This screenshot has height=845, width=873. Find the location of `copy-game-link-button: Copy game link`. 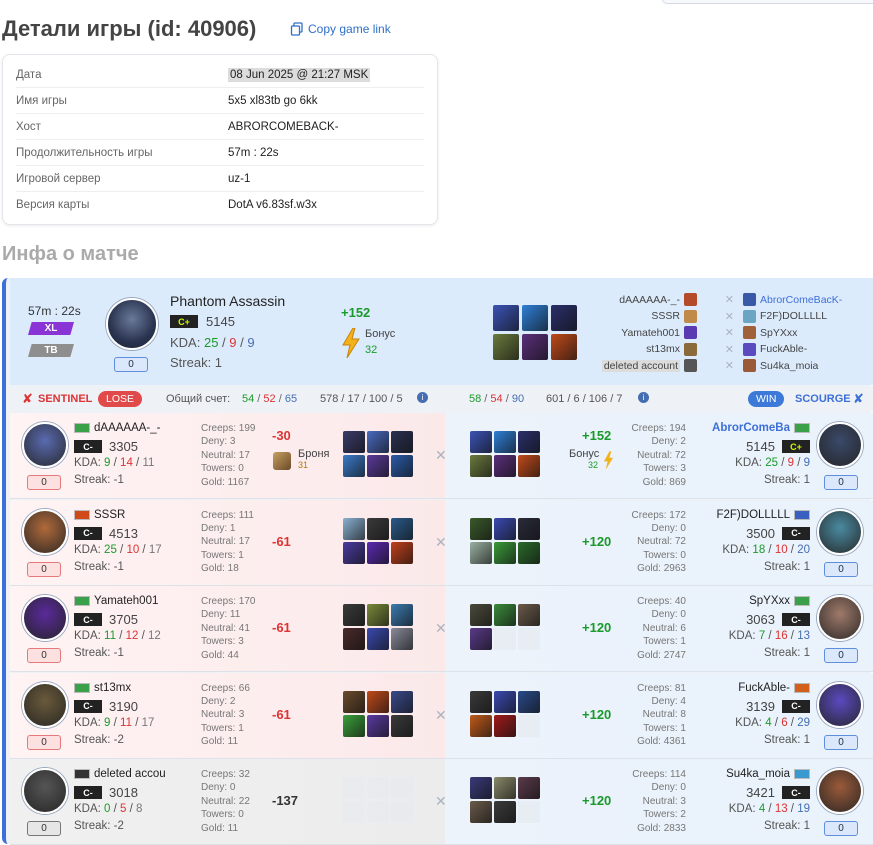

copy-game-link-button: Copy game link is located at coordinates (340, 29).